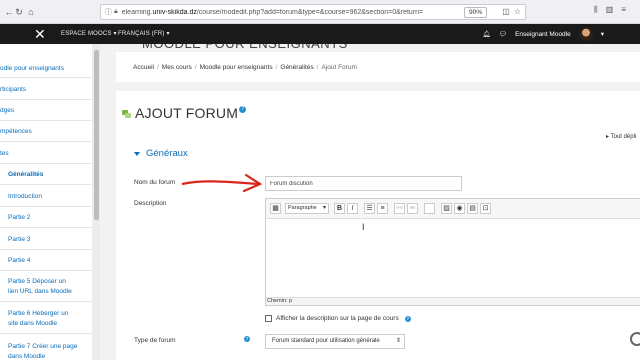 This screenshot has width=640, height=360. Describe the element at coordinates (399, 208) in the screenshot. I see `link-icon: ⚯` at that location.